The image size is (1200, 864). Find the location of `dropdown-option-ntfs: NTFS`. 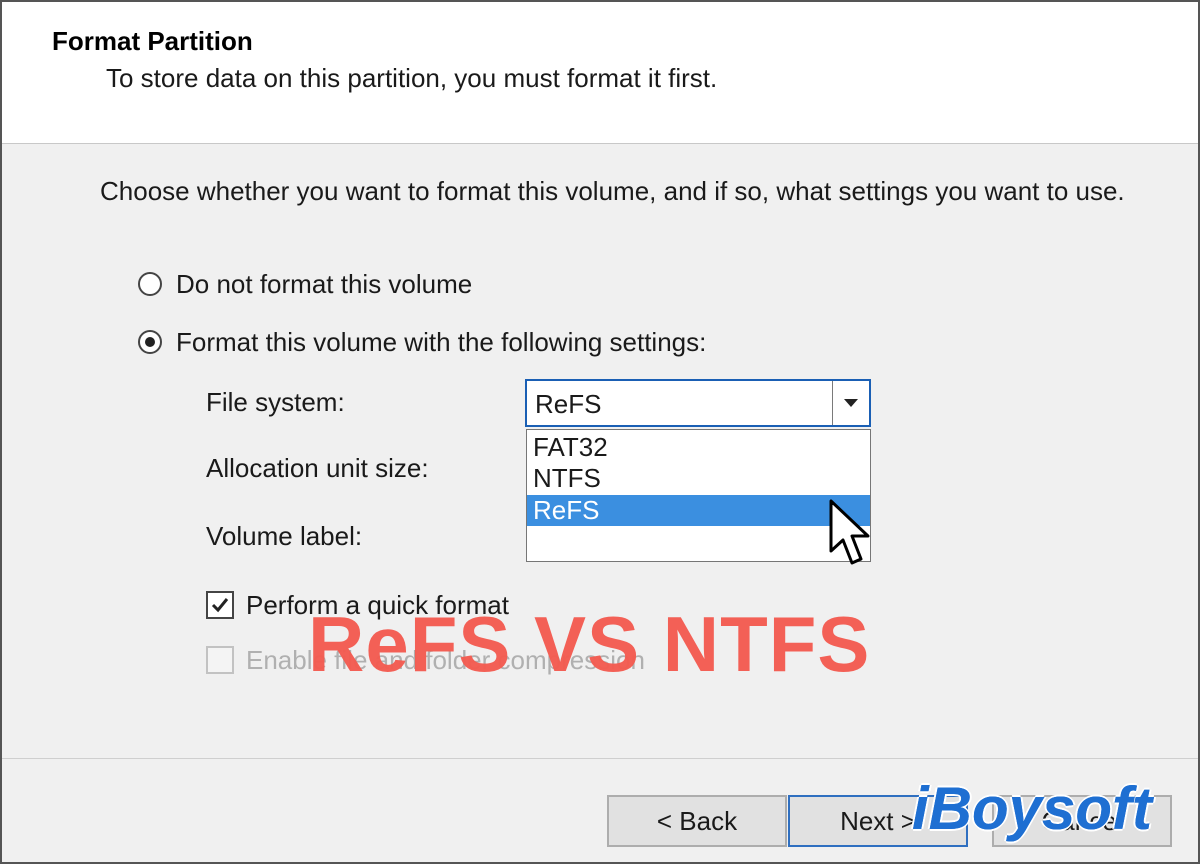

dropdown-option-ntfs: NTFS is located at coordinates (698, 478).